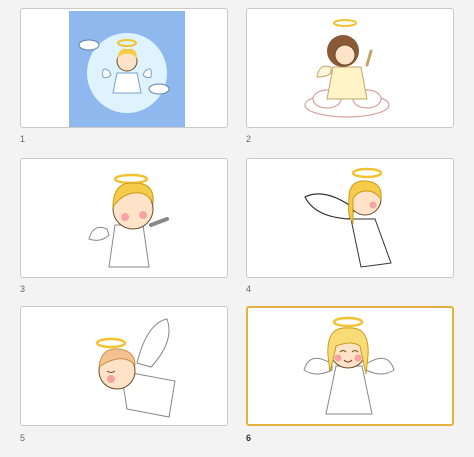 This screenshot has width=474, height=457. What do you see at coordinates (23, 139) in the screenshot?
I see `slide-number-1: 1` at bounding box center [23, 139].